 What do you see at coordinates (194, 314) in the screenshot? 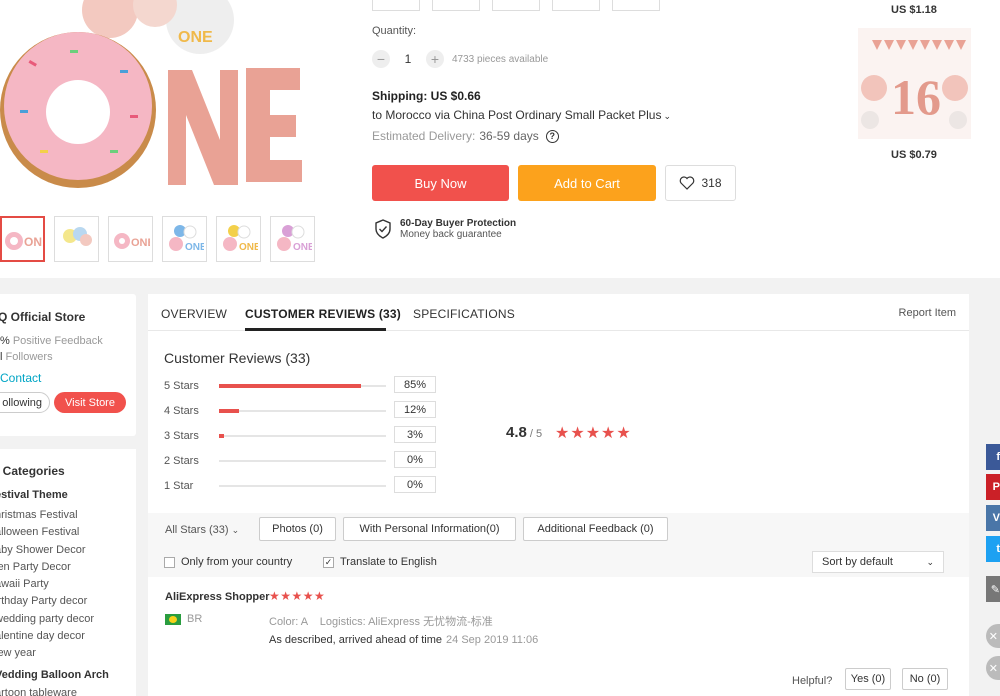
I see `tab-overview: OVERVIEW` at bounding box center [194, 314].